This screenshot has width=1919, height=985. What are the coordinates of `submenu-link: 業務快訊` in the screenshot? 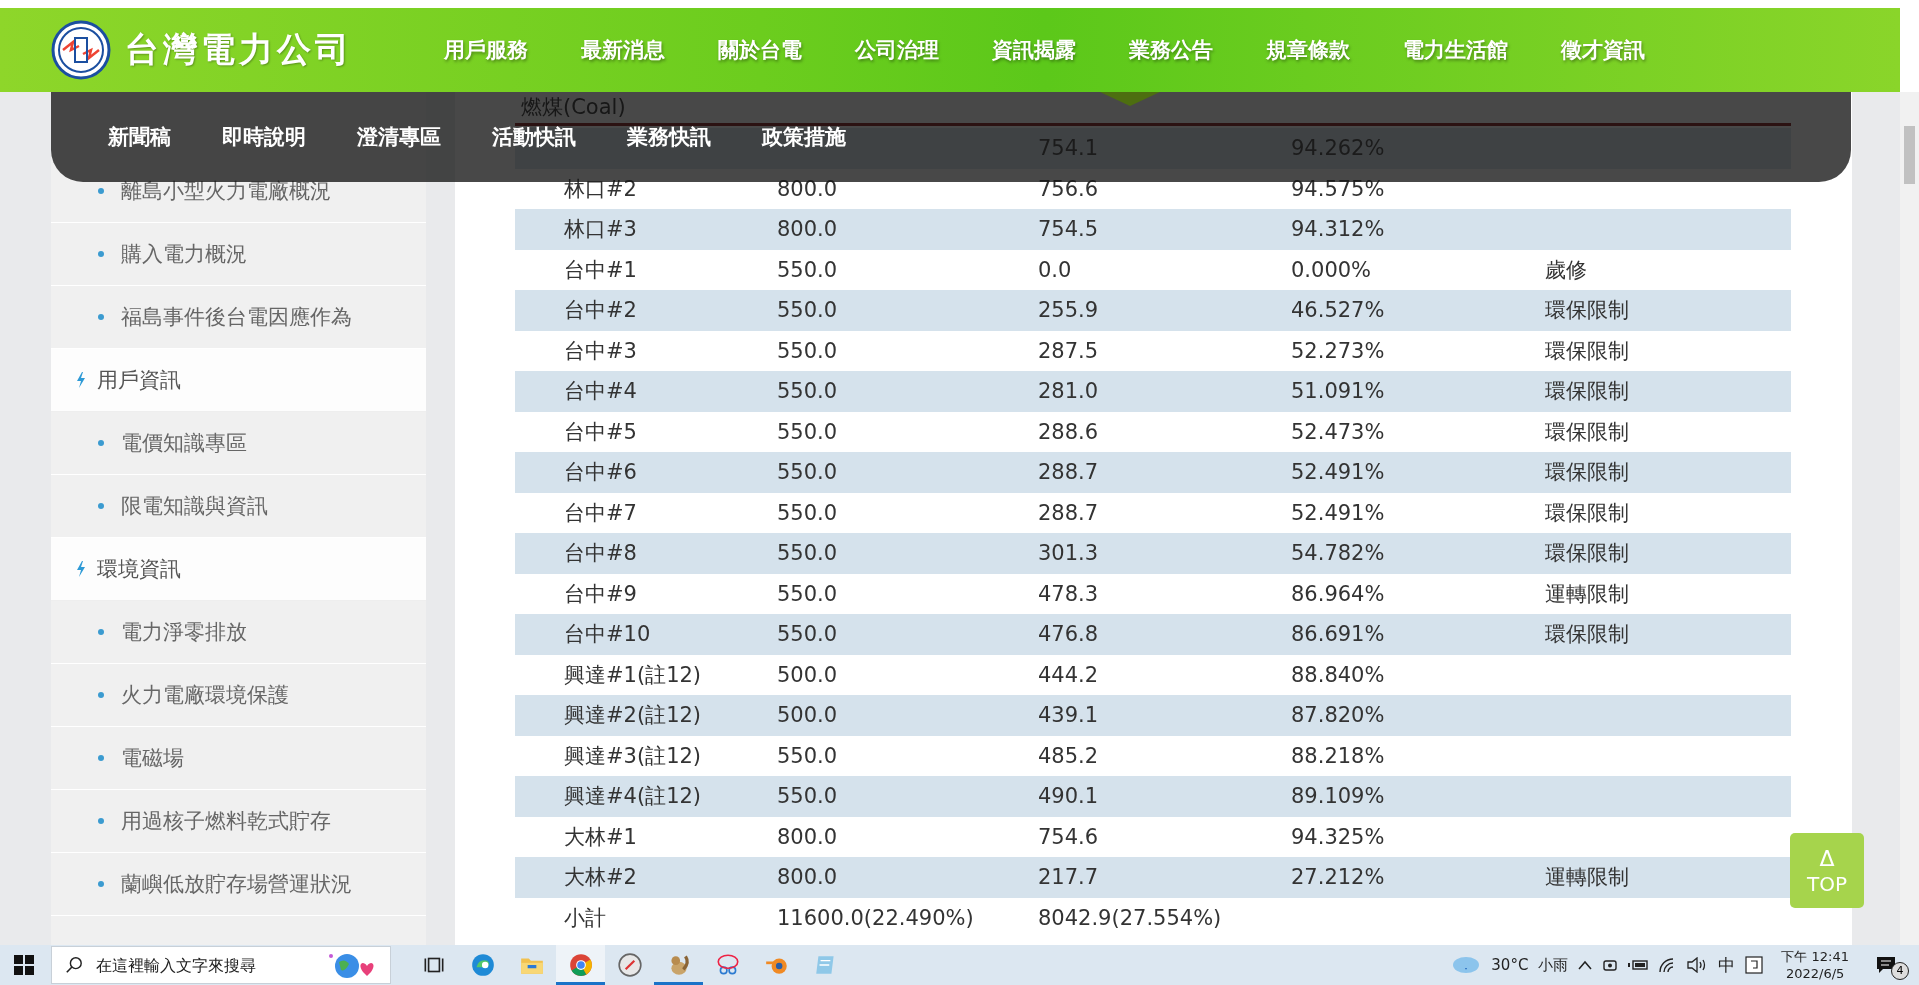 It's located at (669, 137).